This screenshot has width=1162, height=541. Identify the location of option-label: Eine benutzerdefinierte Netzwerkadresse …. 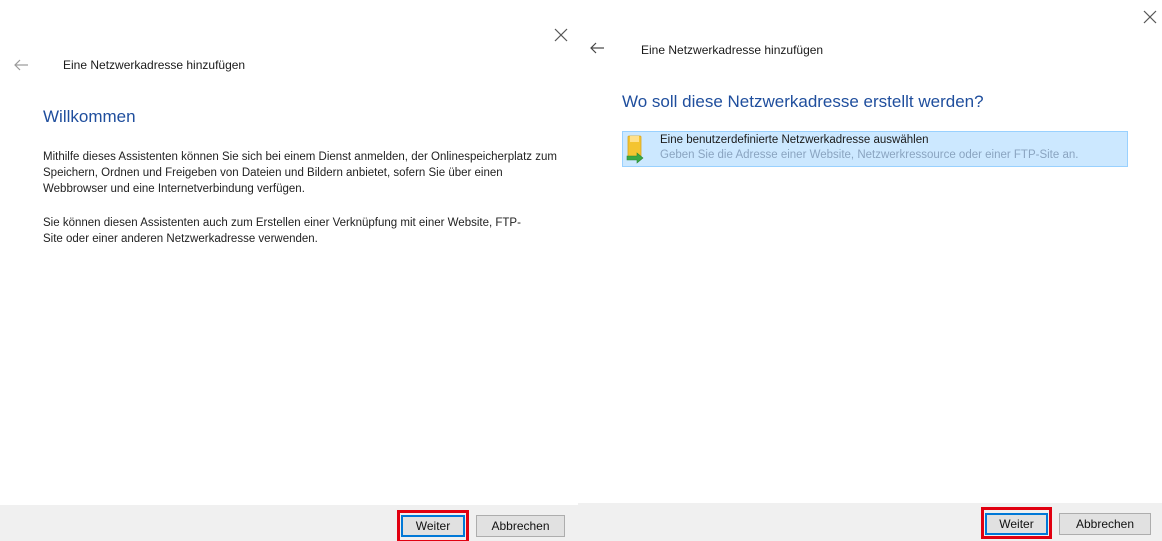
(794, 140).